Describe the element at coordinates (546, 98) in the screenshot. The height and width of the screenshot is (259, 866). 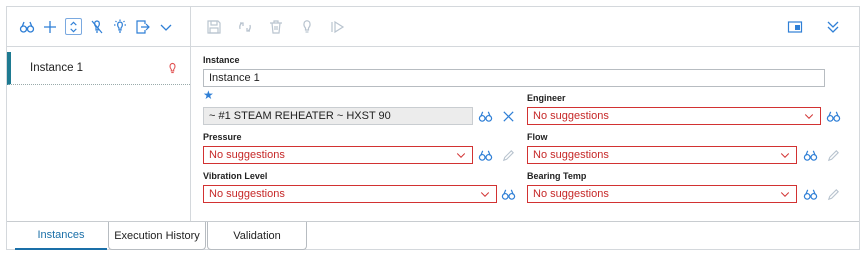
I see `engineer-label: Engineer` at that location.